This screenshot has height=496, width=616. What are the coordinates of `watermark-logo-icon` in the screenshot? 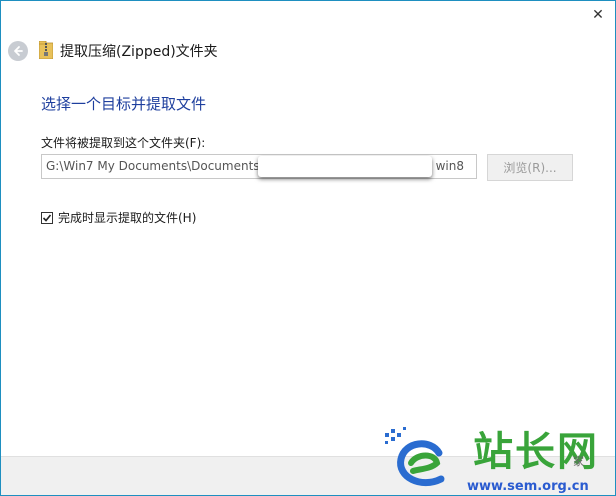 It's located at (415, 457).